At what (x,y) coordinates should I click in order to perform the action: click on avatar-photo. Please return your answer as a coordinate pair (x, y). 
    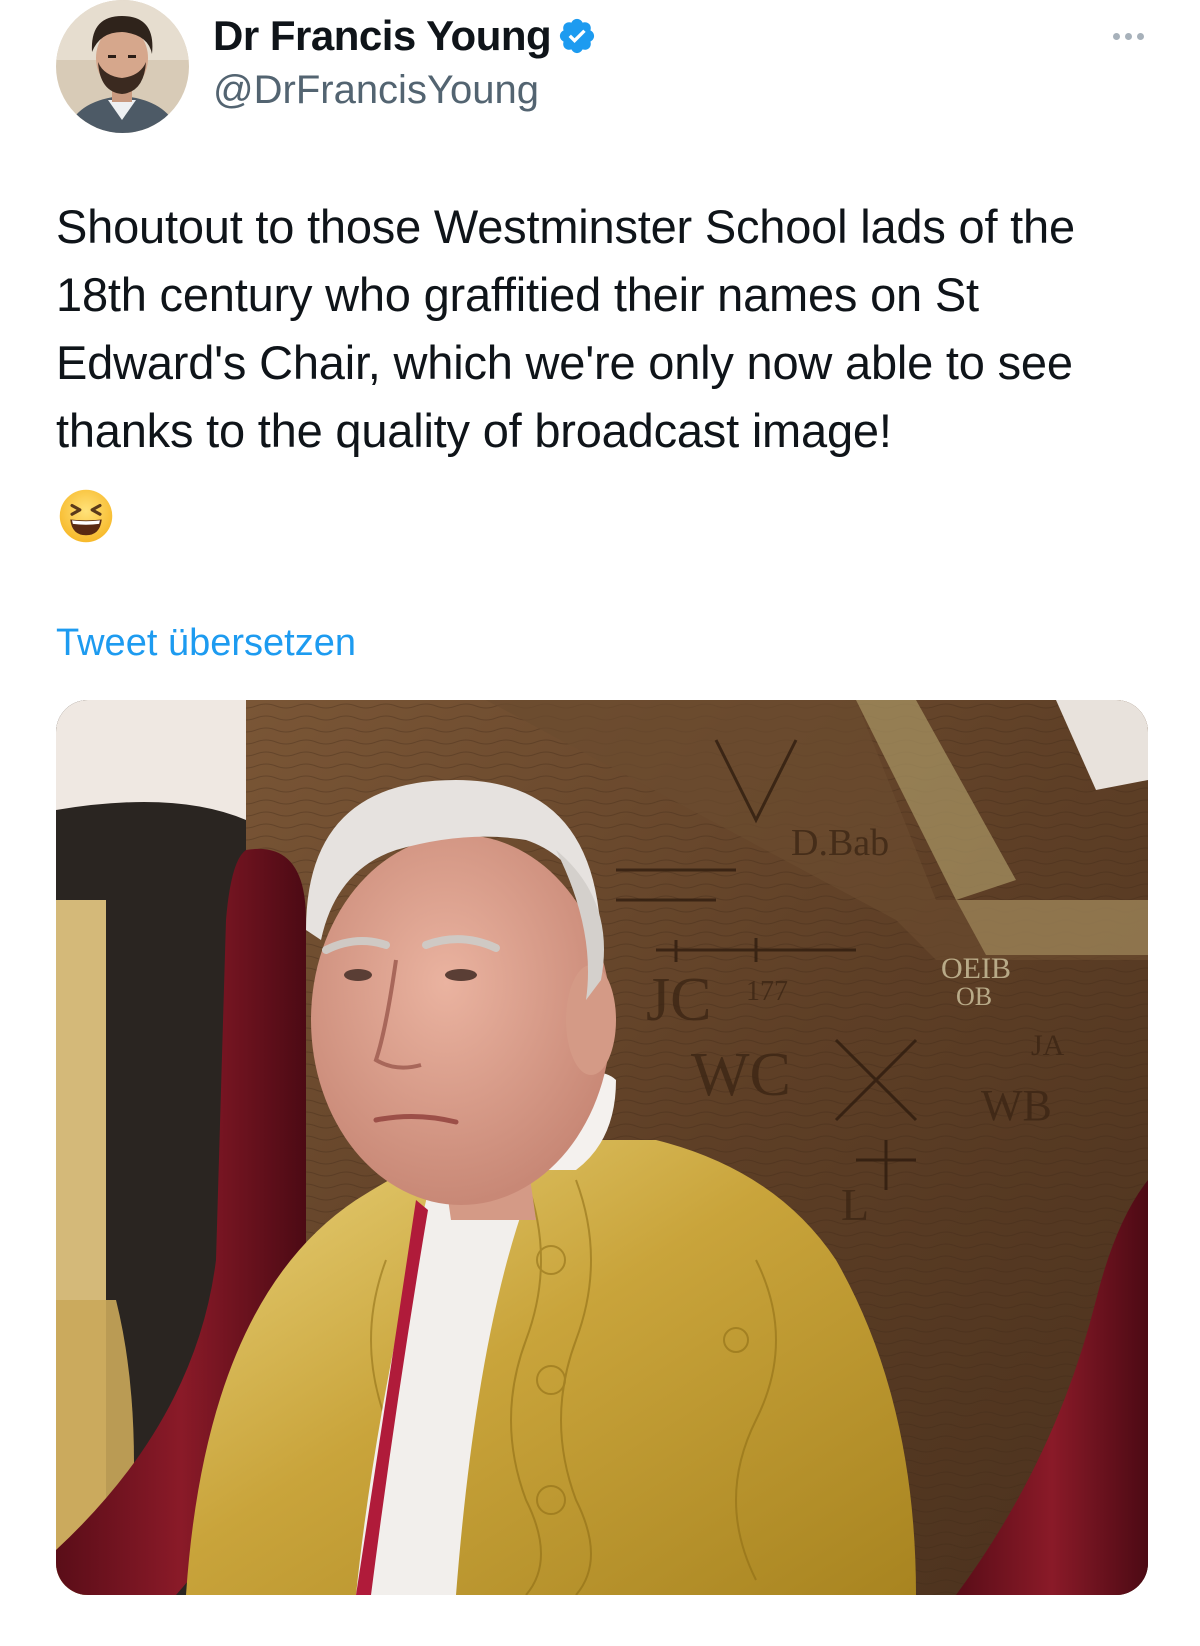
    Looking at the image, I should click on (122, 66).